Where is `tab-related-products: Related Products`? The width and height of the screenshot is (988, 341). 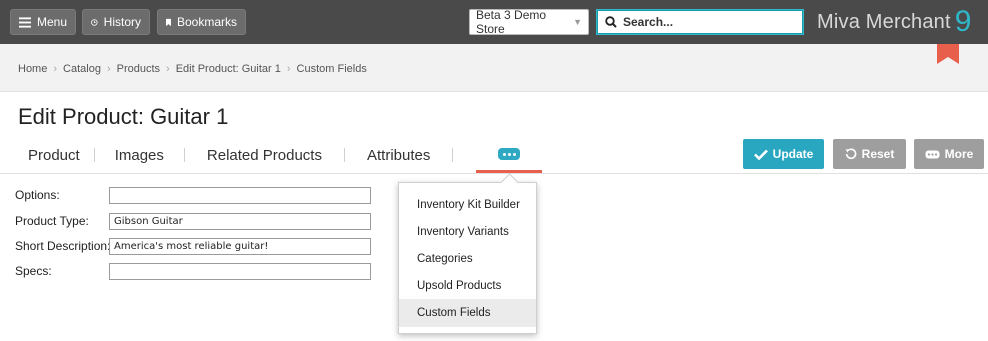
tab-related-products: Related Products is located at coordinates (264, 155).